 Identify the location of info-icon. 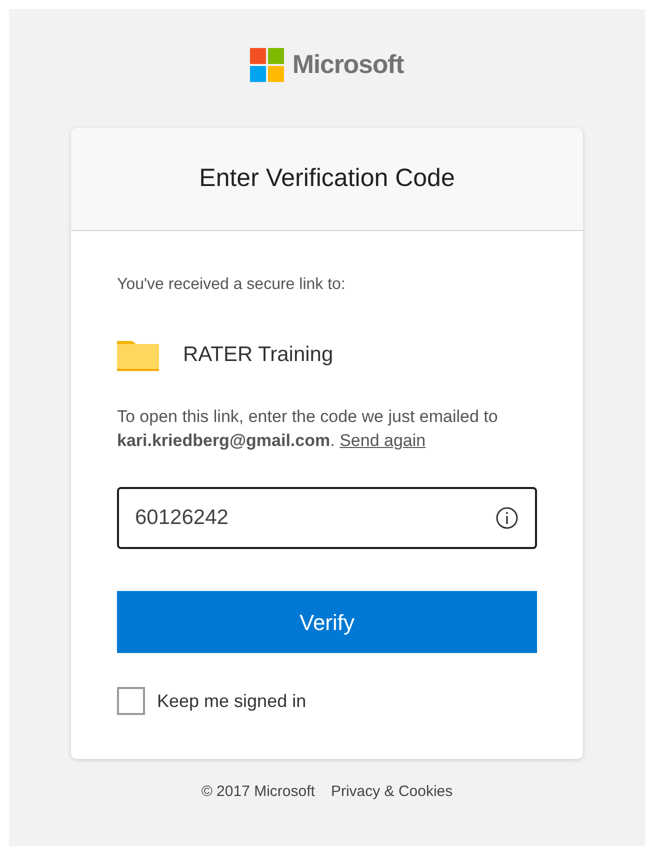
(507, 518).